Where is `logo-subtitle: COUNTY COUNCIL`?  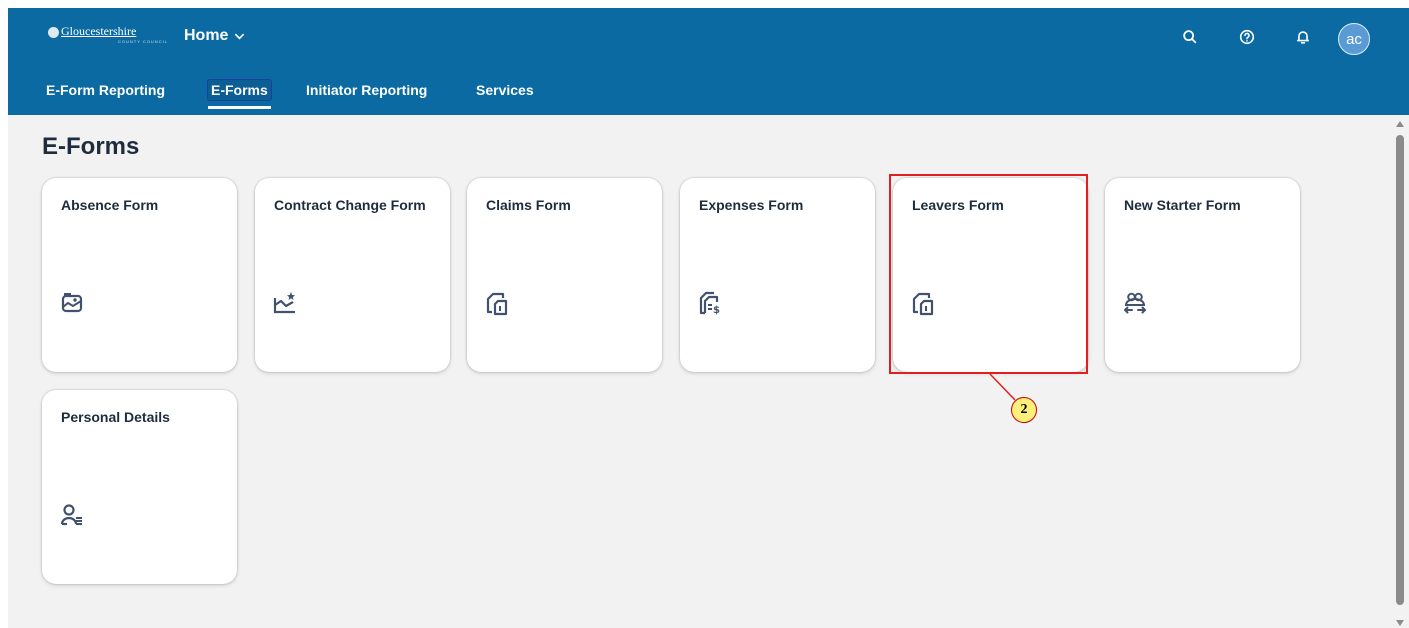 logo-subtitle: COUNTY COUNCIL is located at coordinates (143, 41).